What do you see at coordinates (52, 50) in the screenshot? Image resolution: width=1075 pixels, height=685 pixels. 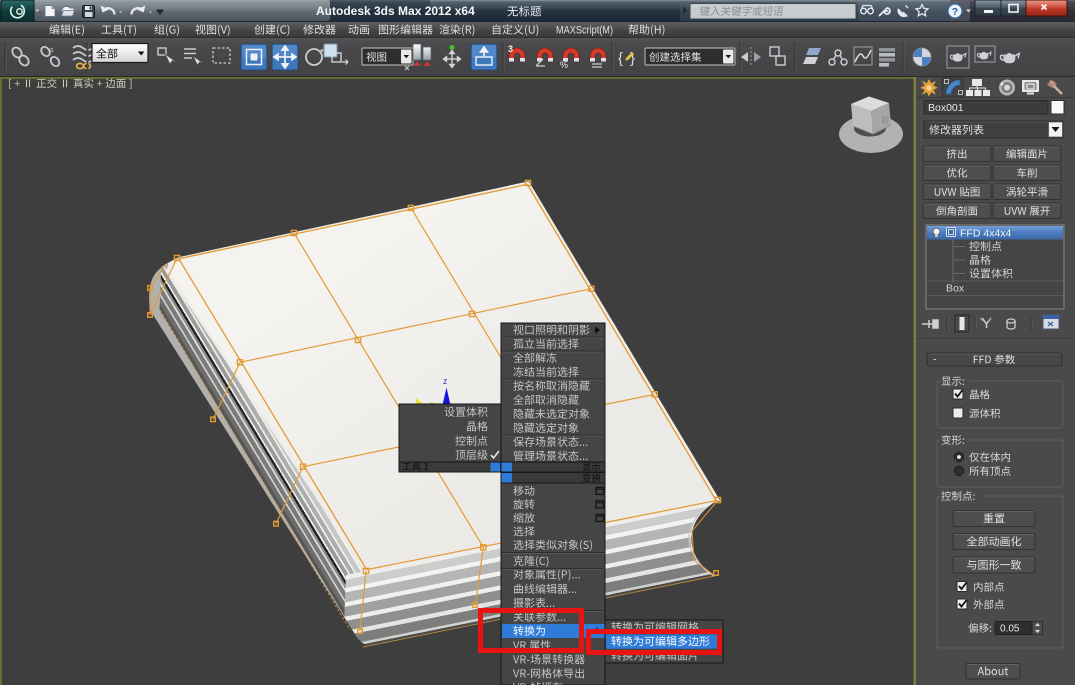 I see `svg-text: s` at bounding box center [52, 50].